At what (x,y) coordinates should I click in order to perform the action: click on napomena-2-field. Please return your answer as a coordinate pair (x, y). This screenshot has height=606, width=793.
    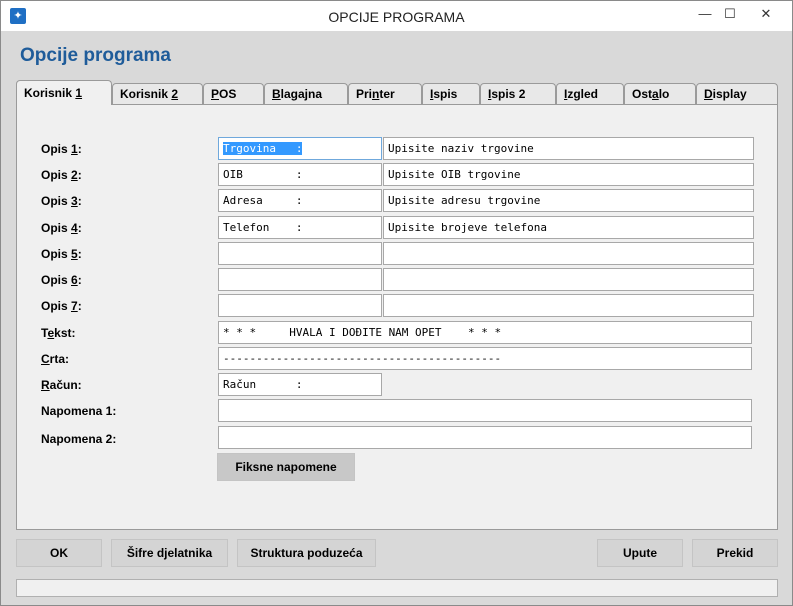
    Looking at the image, I should click on (485, 437).